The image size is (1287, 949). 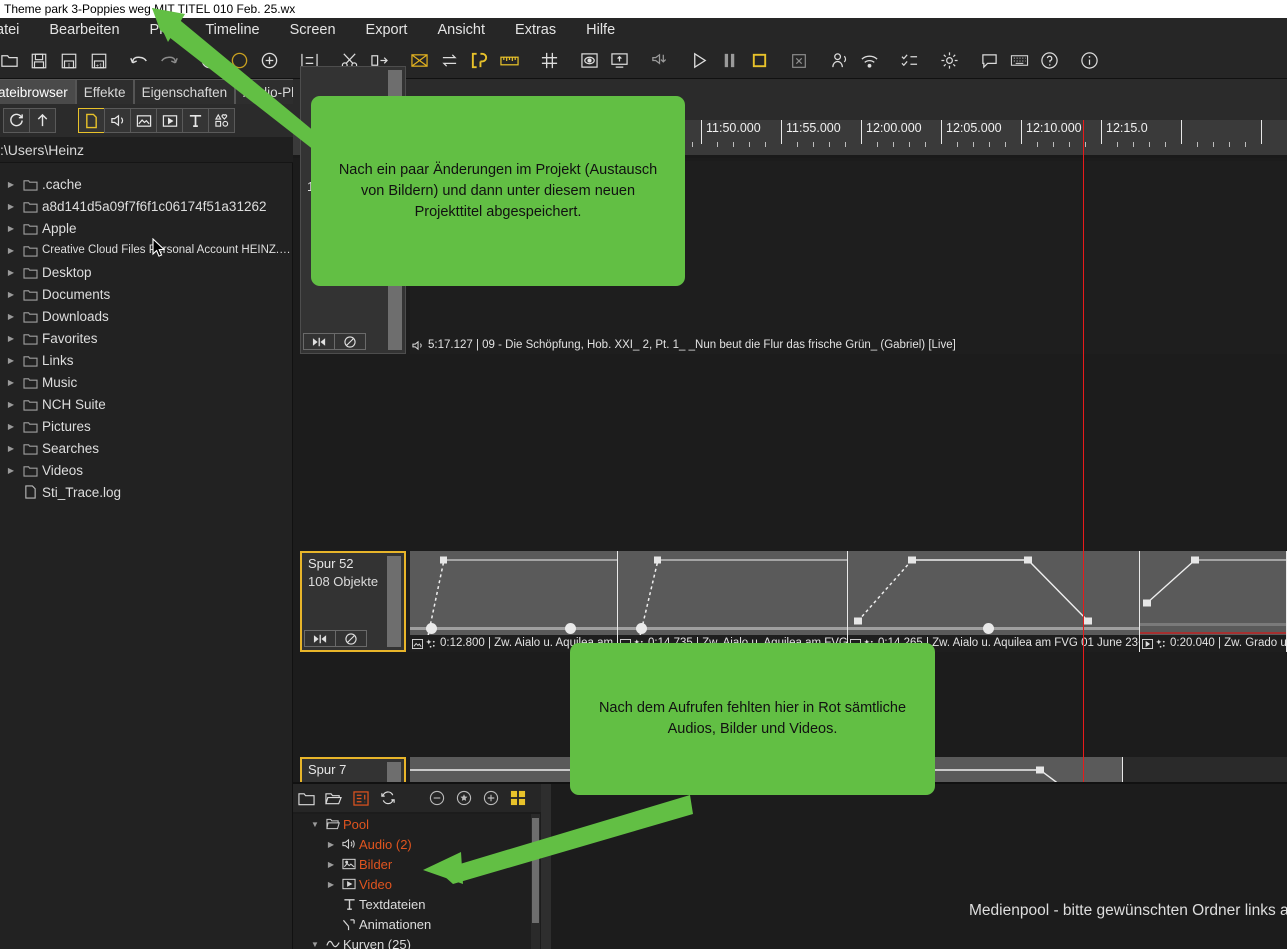 What do you see at coordinates (117, 120) in the screenshot?
I see `audio-filter-icon` at bounding box center [117, 120].